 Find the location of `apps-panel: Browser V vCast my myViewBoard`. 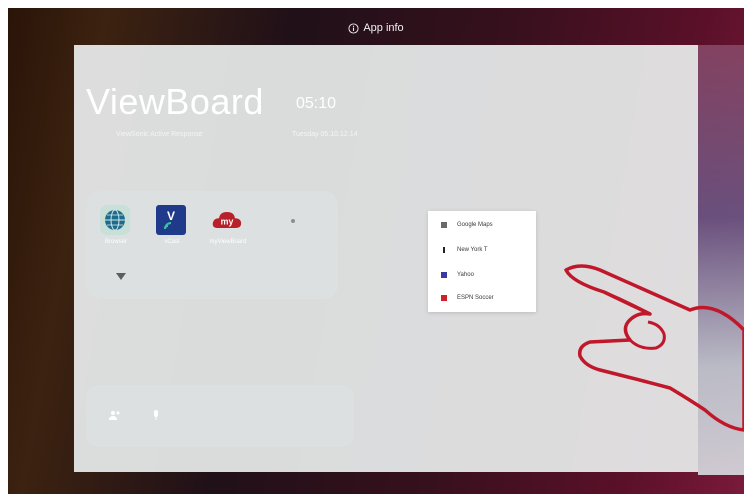

apps-panel: Browser V vCast my myViewBoard is located at coordinates (212, 245).